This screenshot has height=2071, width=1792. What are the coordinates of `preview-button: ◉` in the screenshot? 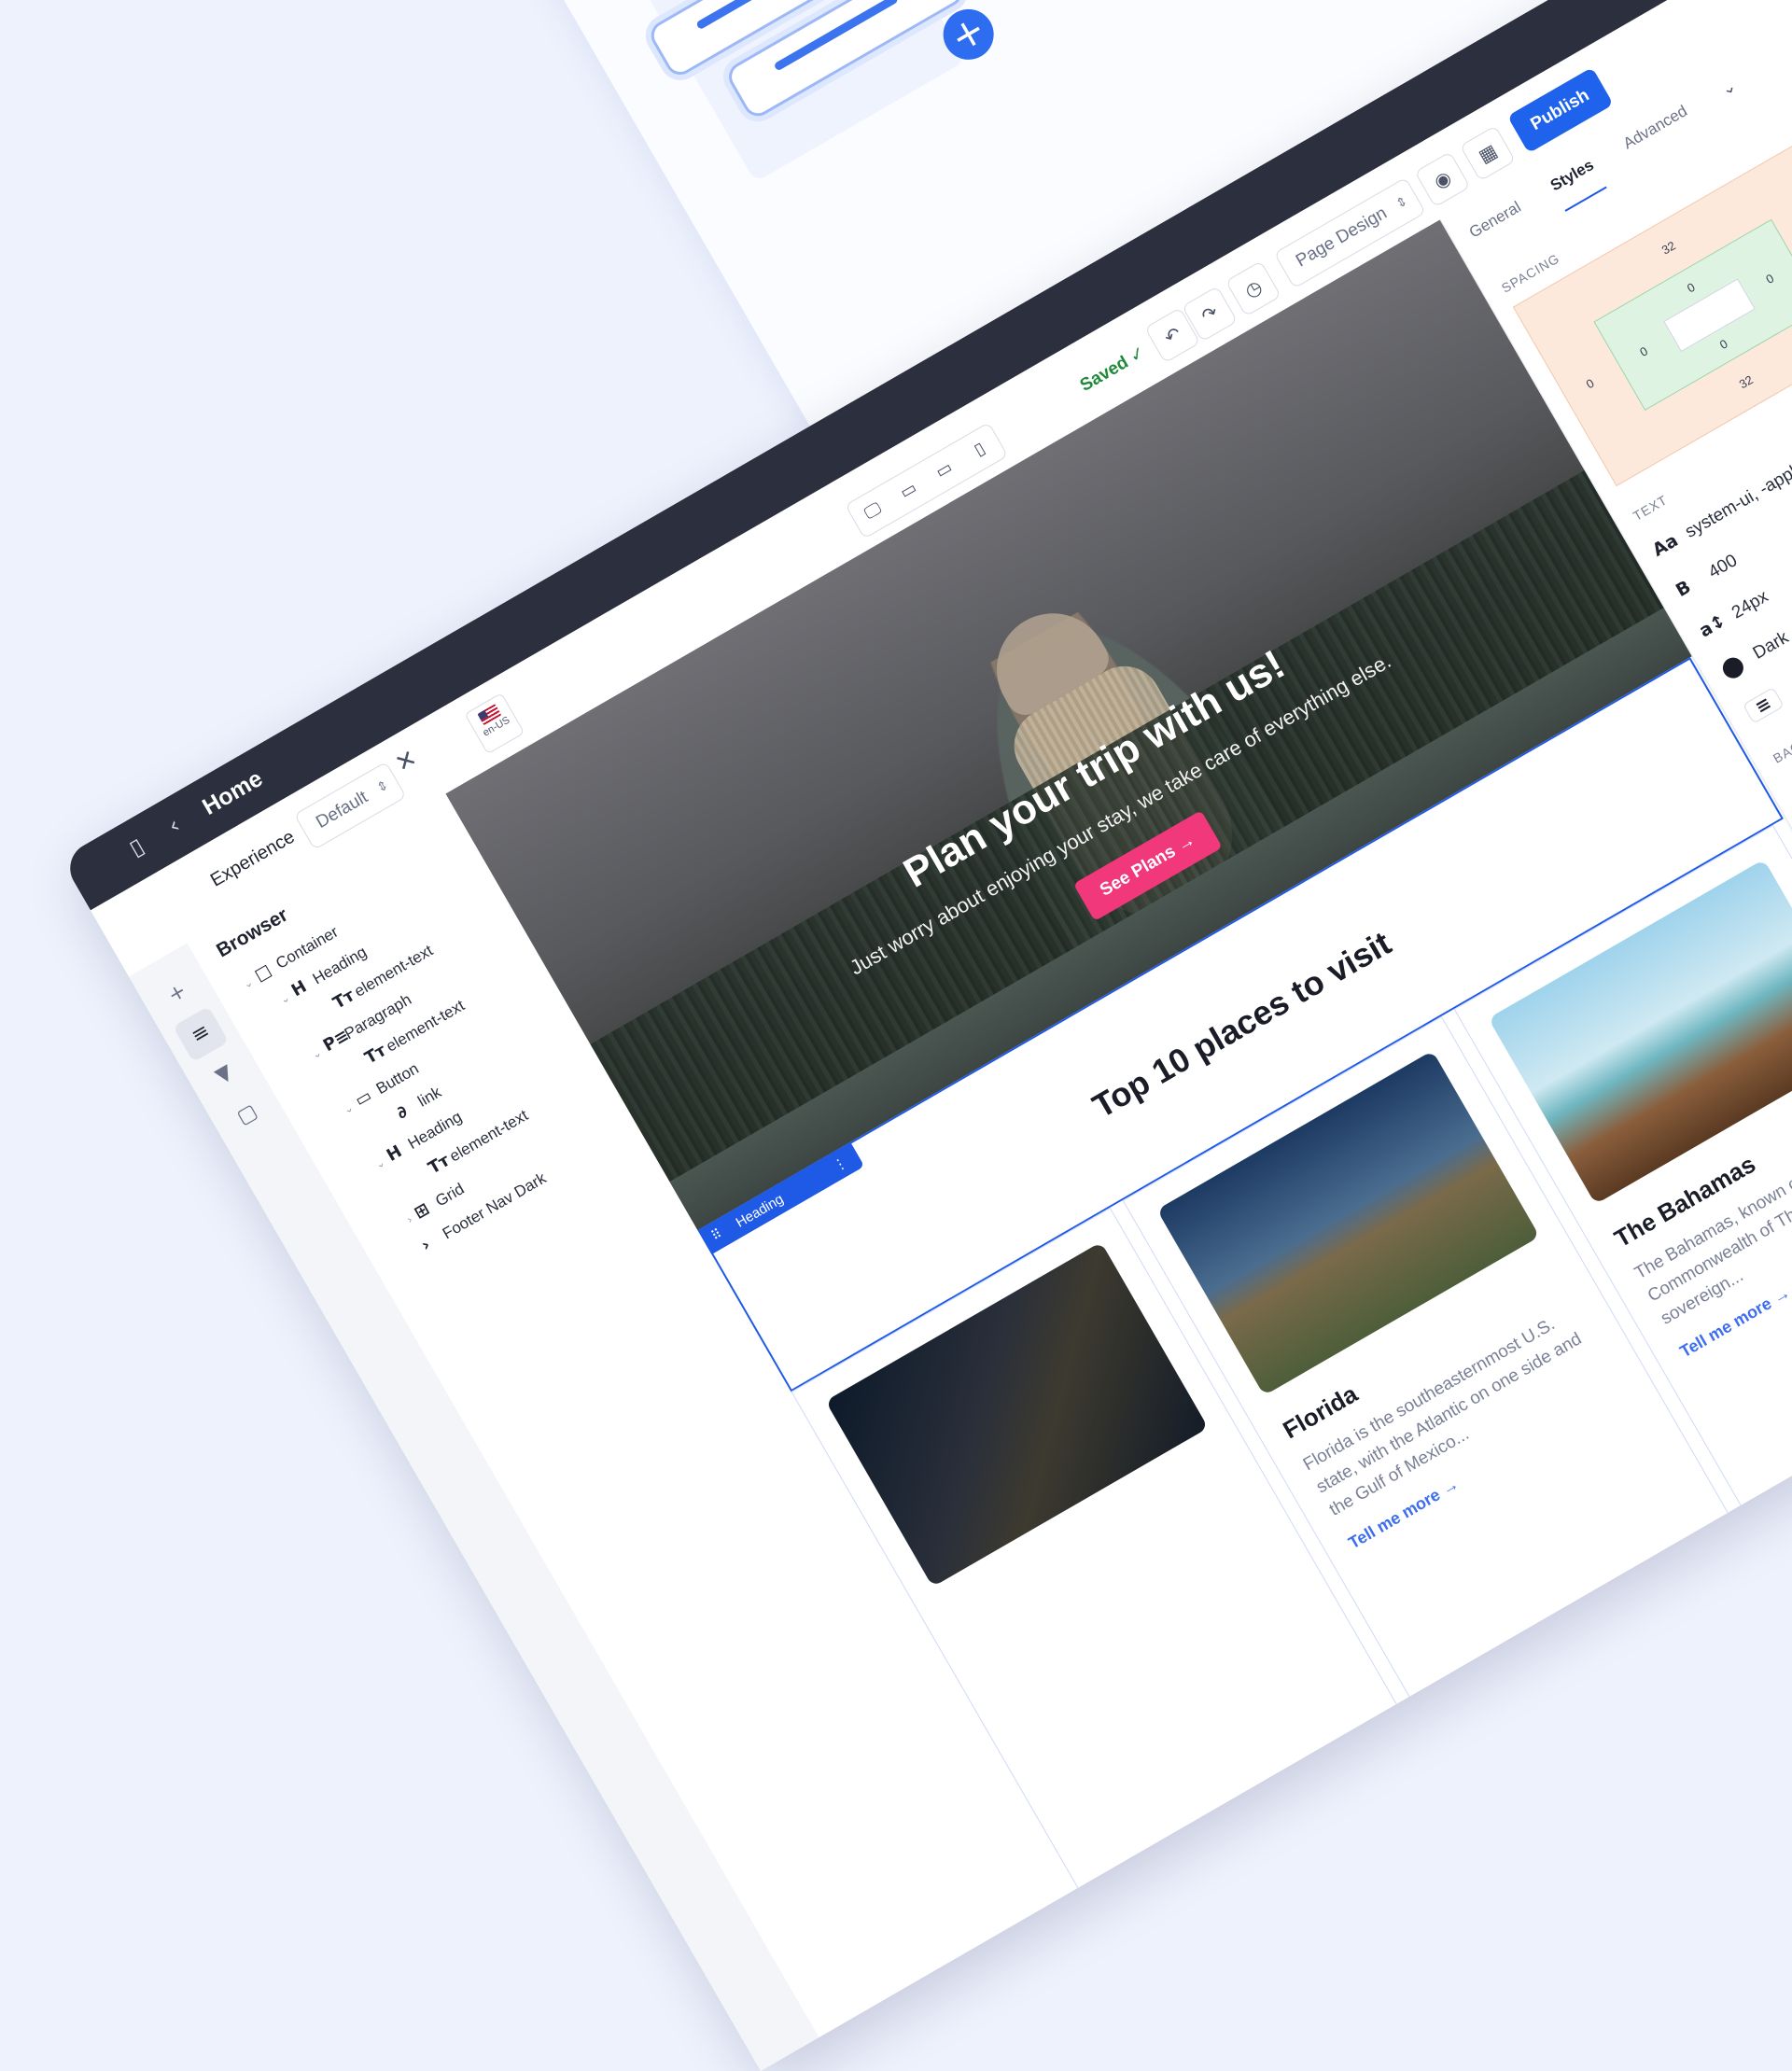 It's located at (1442, 179).